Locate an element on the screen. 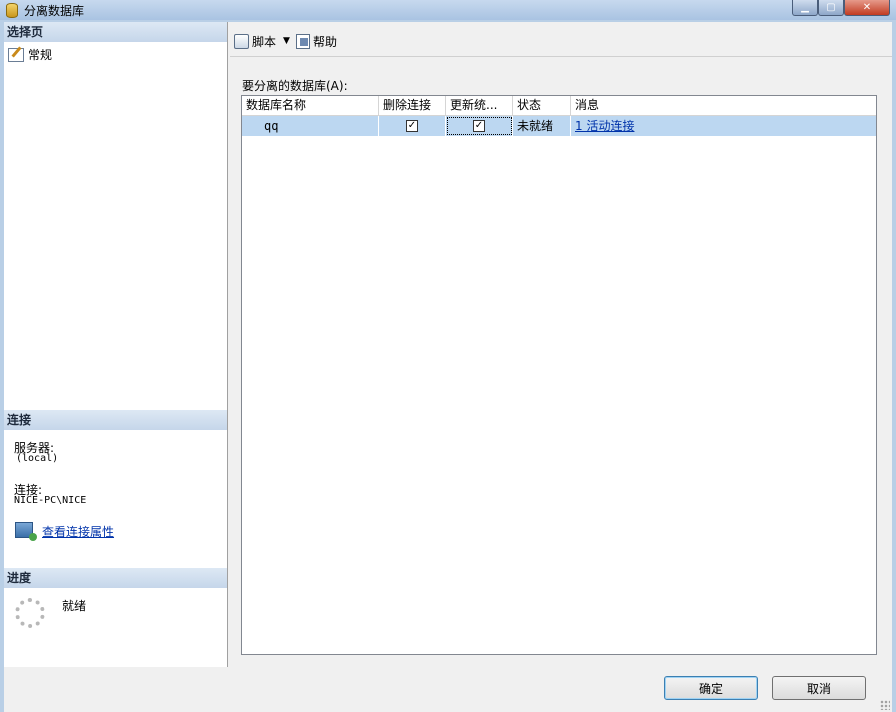 This screenshot has height=712, width=896. table-row: qq ✓ ✓ 未就绪 1 活动连接 is located at coordinates (559, 126).